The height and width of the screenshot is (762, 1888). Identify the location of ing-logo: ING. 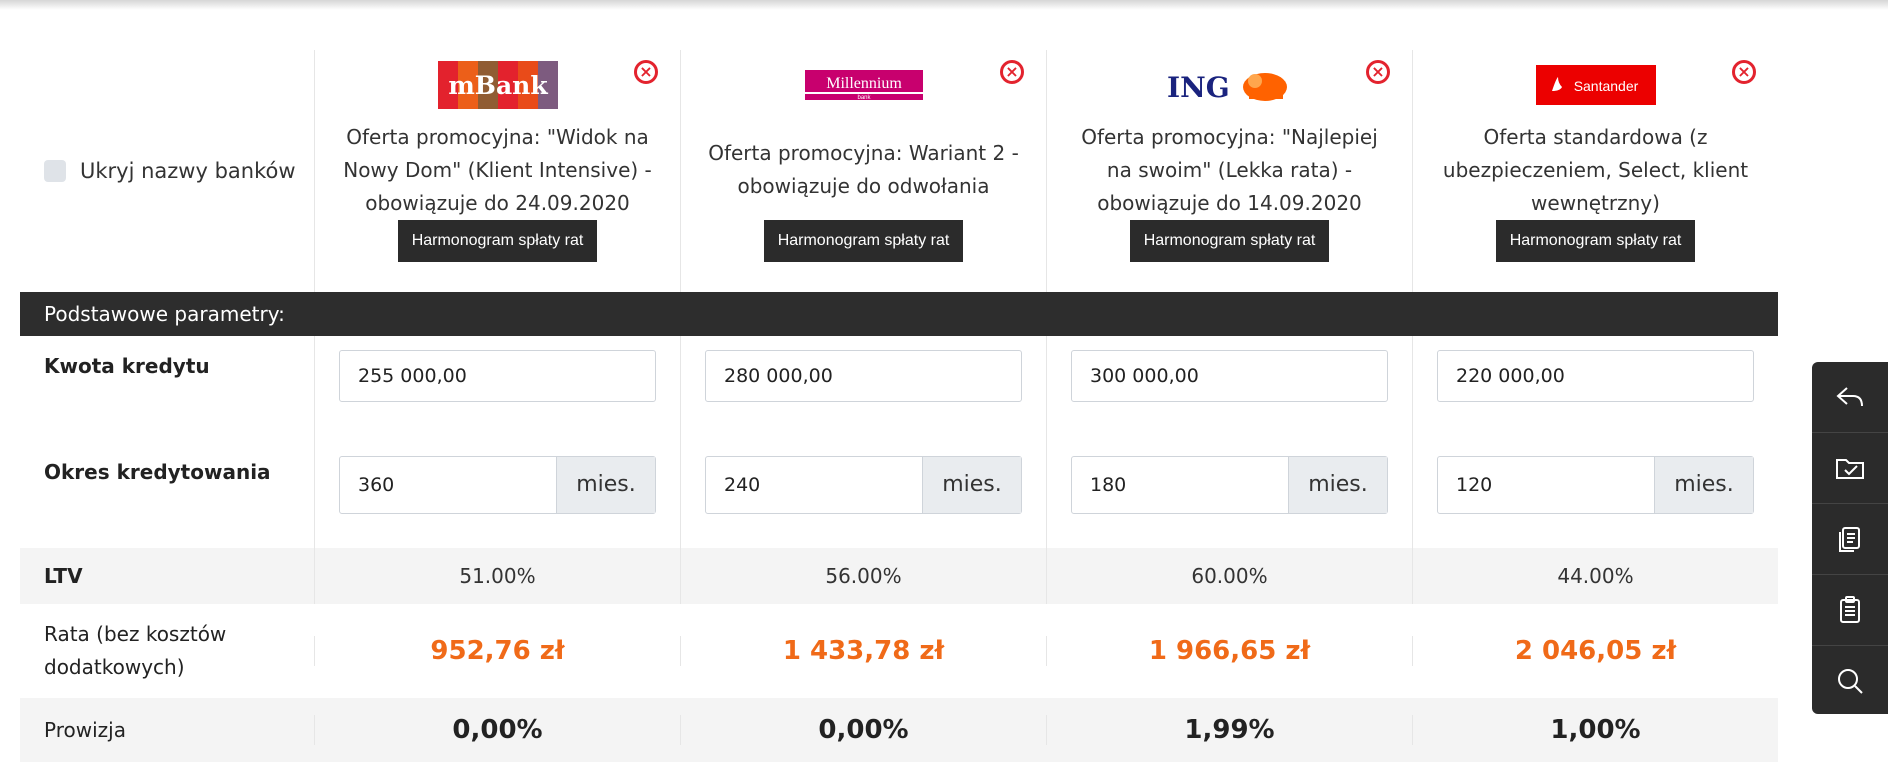
(1227, 87).